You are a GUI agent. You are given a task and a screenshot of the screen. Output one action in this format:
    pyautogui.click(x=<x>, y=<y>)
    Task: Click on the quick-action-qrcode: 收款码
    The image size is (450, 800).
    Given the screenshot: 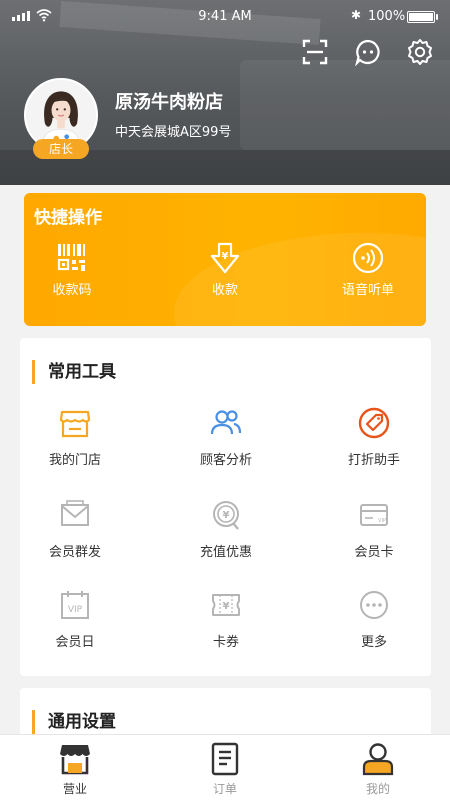 What is the action you would take?
    pyautogui.click(x=78, y=269)
    